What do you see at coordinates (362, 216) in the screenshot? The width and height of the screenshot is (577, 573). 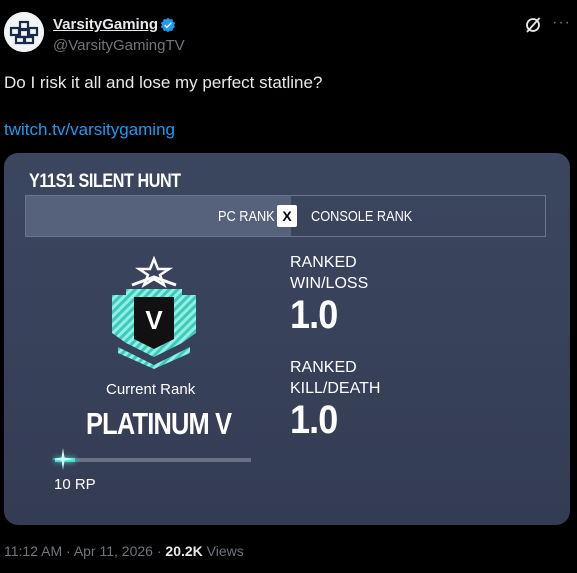 I see `tab-console-rank-label: CONSOLE RANK` at bounding box center [362, 216].